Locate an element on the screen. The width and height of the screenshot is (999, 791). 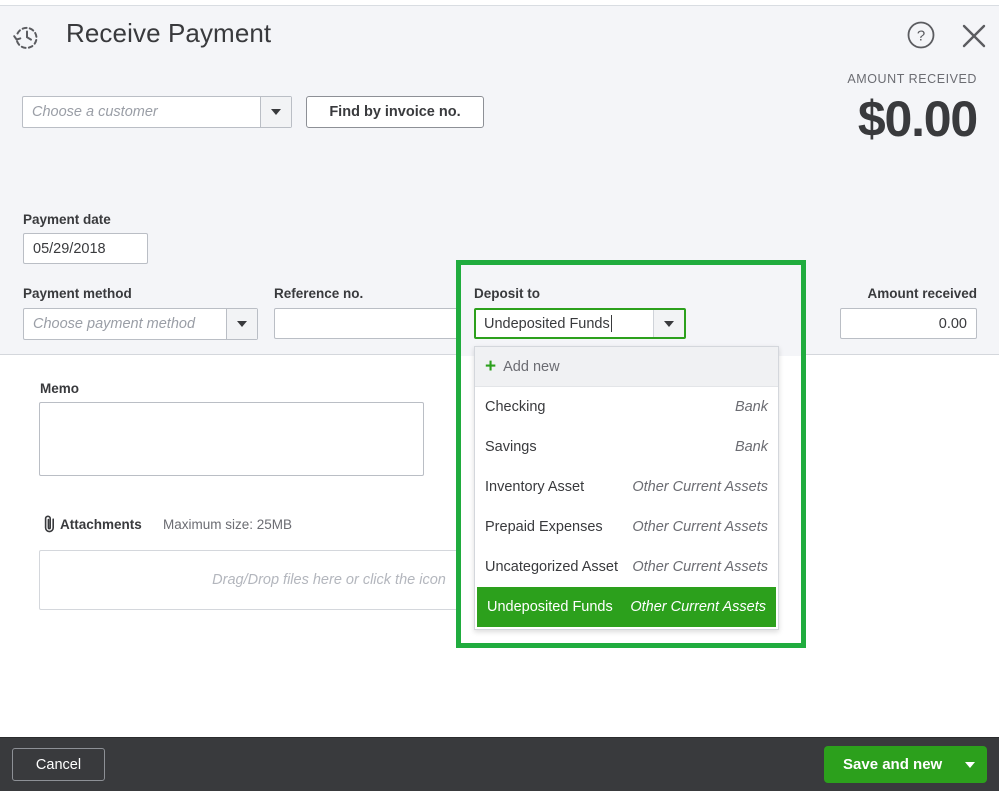
amount-received-label: Amount received is located at coordinates (922, 293).